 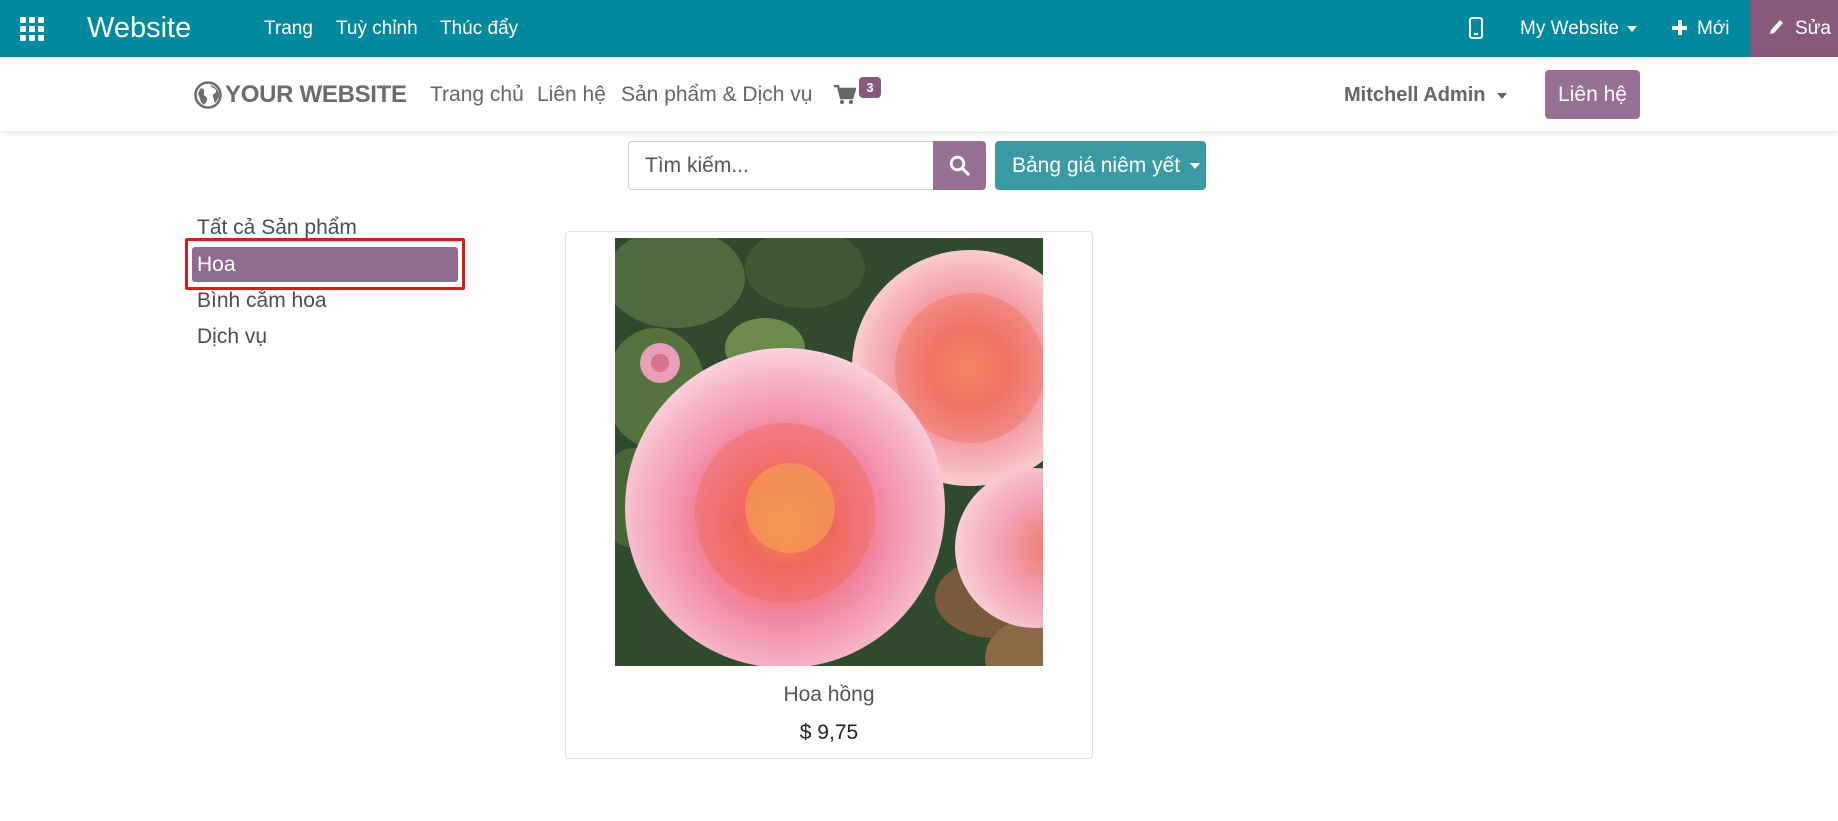 I want to click on website-selector-label: My Website, so click(x=1569, y=28).